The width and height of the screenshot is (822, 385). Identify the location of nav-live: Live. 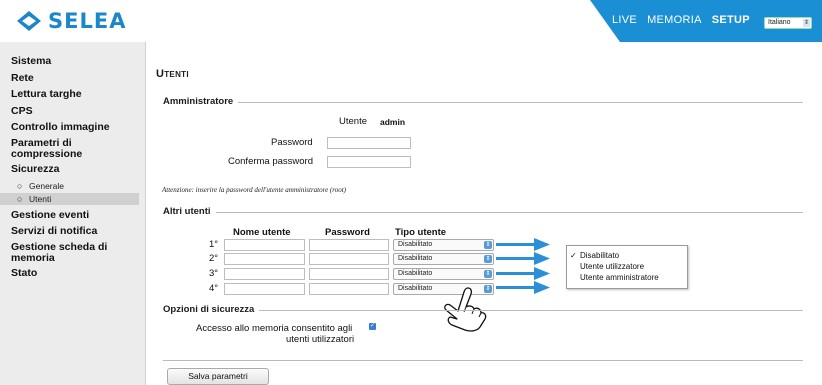
(624, 20).